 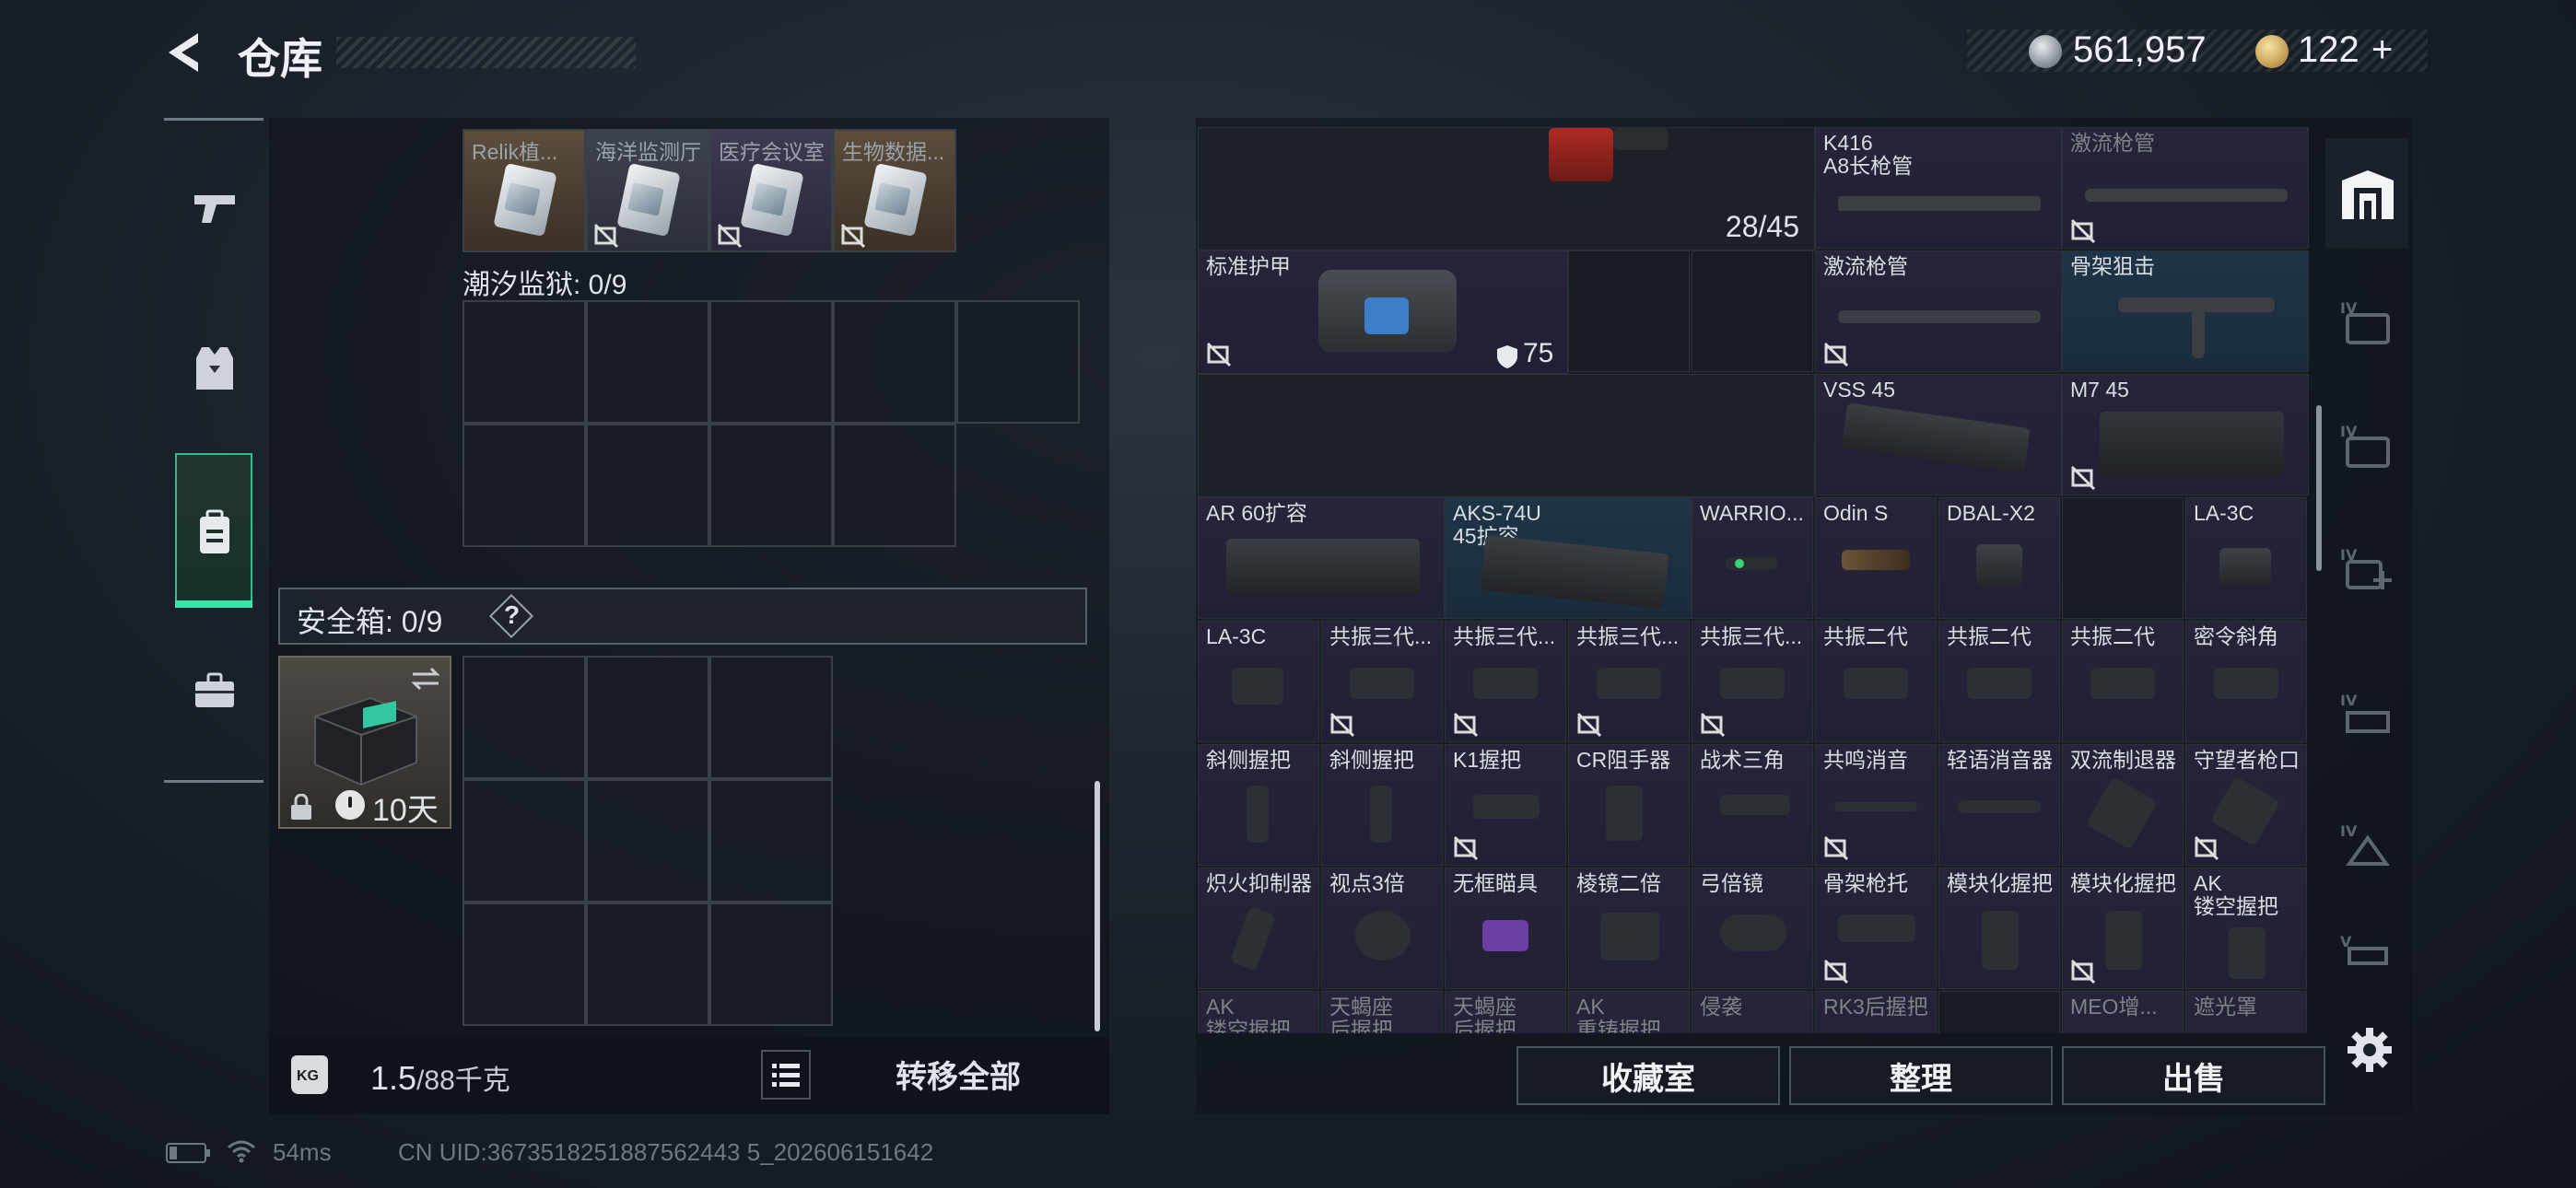 I want to click on item-k416-barrel: K416 A8长枪管, so click(x=1938, y=188).